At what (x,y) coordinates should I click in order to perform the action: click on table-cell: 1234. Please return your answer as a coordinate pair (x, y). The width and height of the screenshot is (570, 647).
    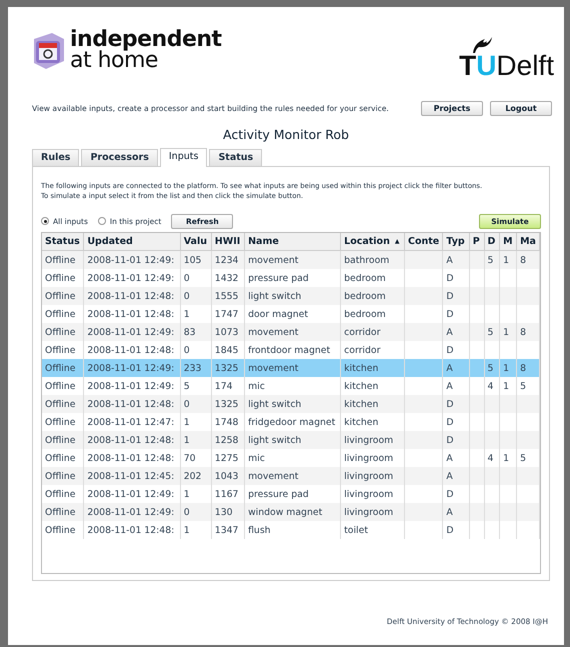
    Looking at the image, I should click on (228, 259).